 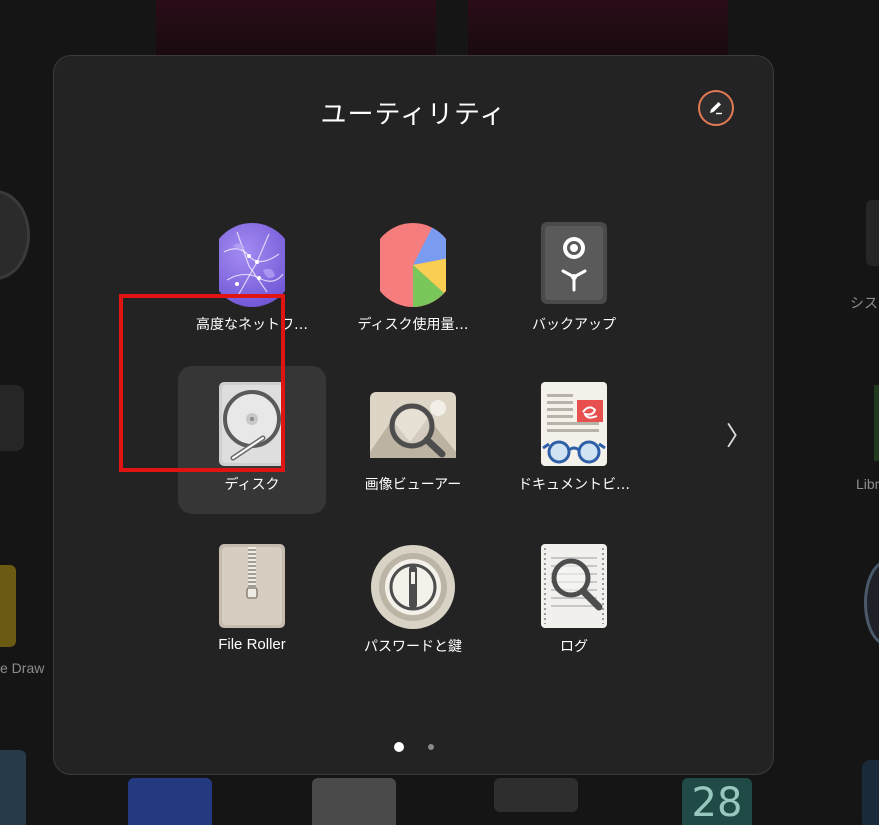 I want to click on hard-disk-icon, so click(x=252, y=424).